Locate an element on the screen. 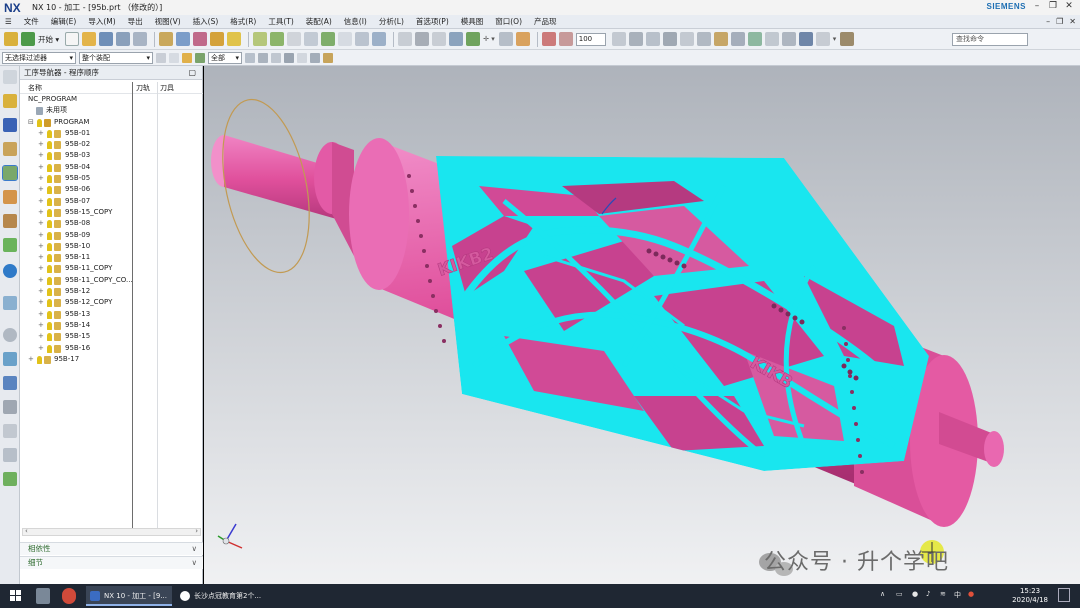  selection-scope-select: 整个装配 is located at coordinates (116, 57).